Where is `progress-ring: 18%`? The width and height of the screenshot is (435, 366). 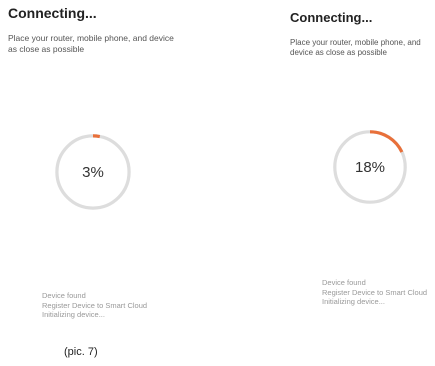 progress-ring: 18% is located at coordinates (370, 167).